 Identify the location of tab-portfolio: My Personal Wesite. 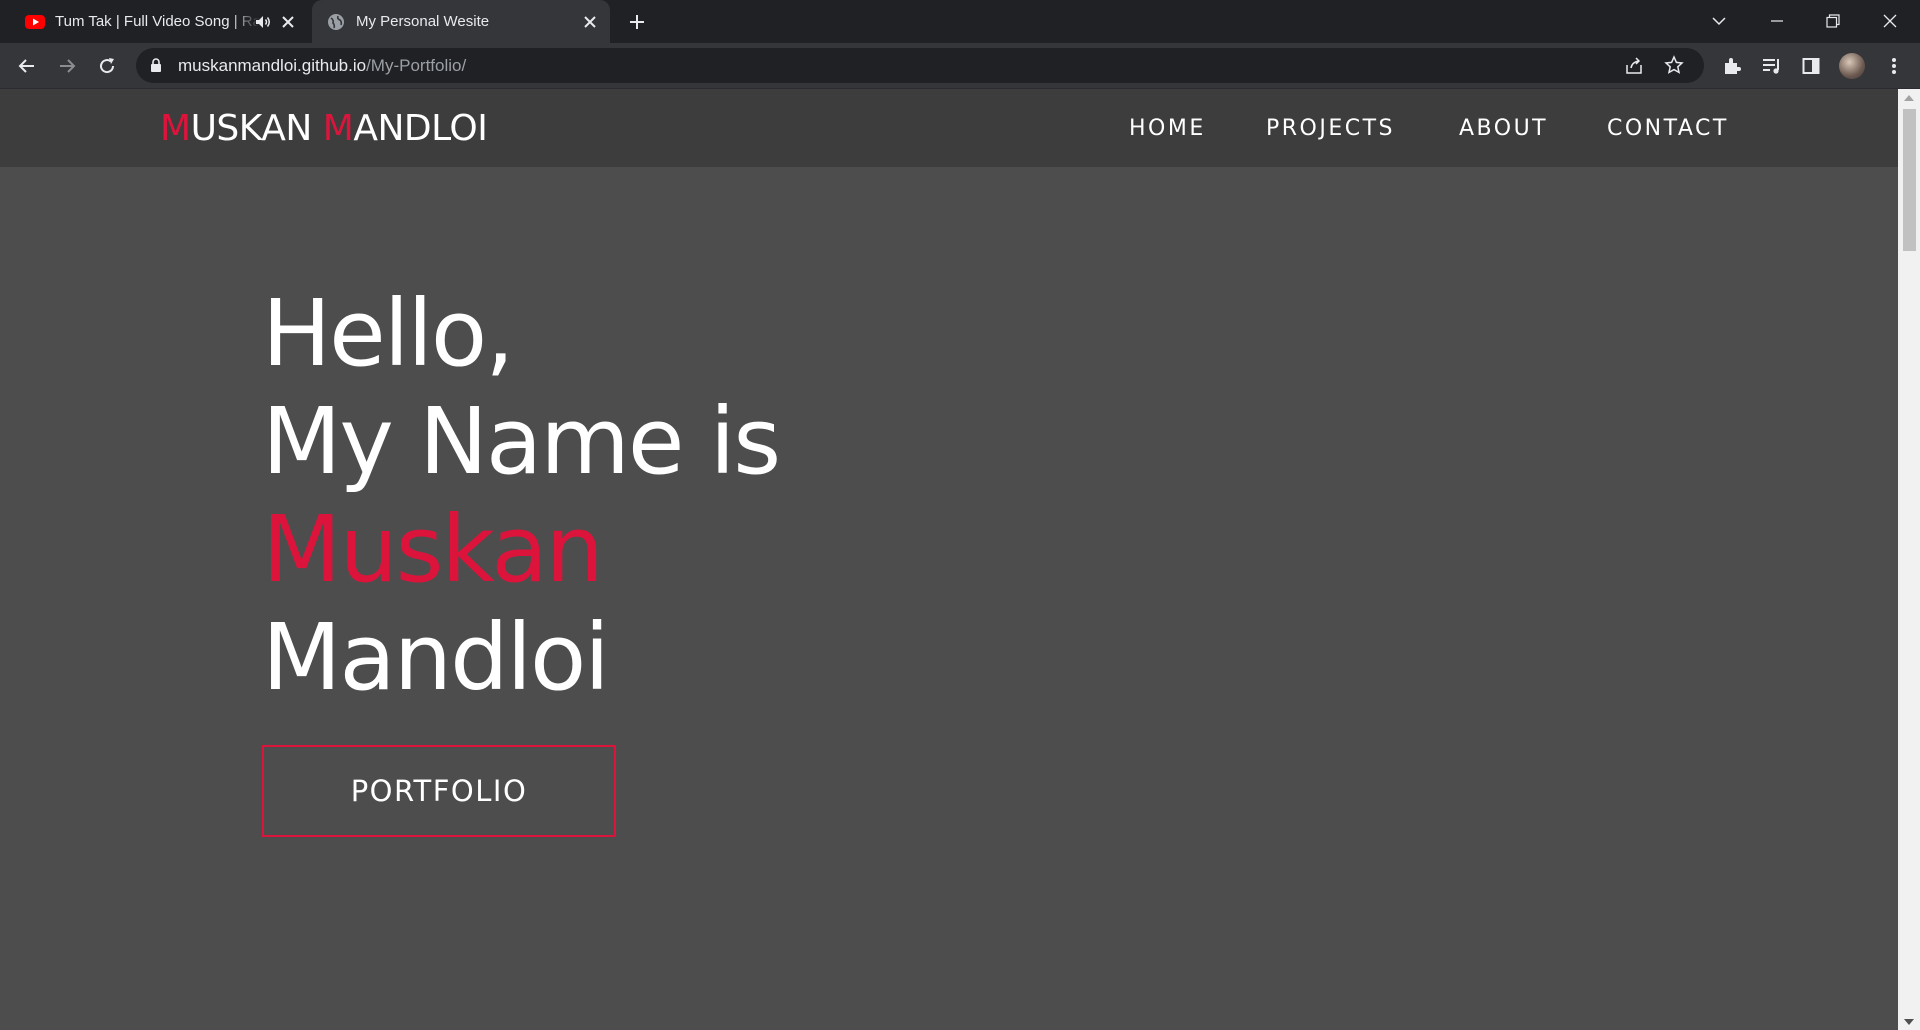
(461, 21).